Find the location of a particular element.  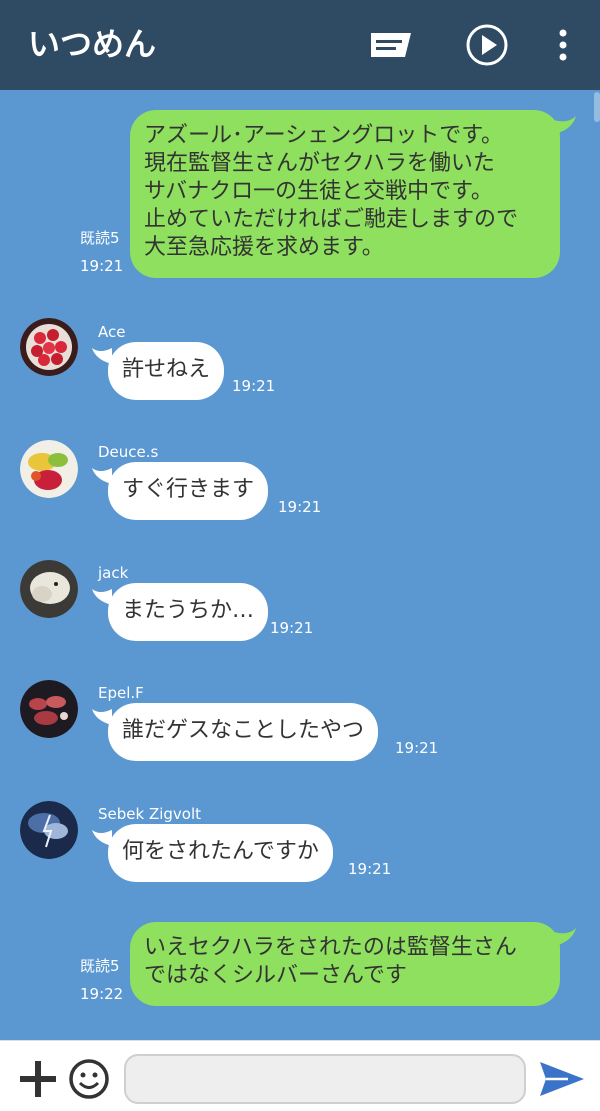

dog-avatar is located at coordinates (49, 589).